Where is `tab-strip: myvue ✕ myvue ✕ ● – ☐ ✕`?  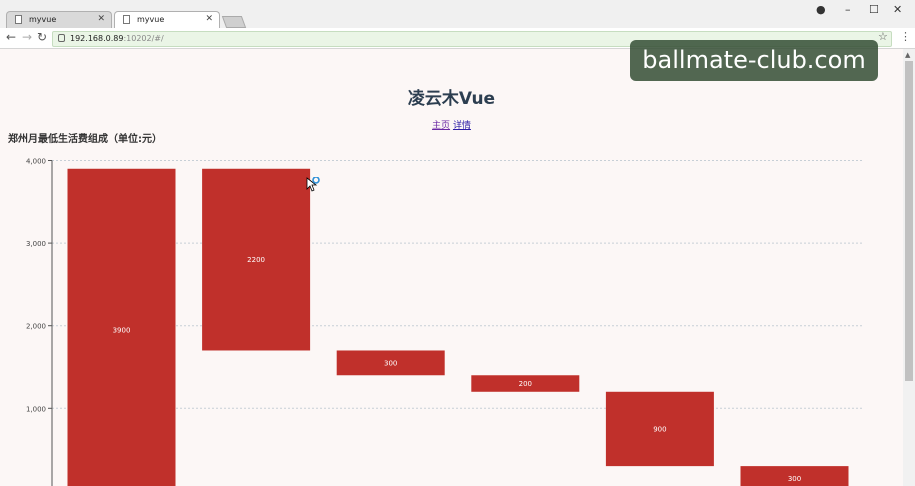 tab-strip: myvue ✕ myvue ✕ ● – ☐ ✕ is located at coordinates (457, 14).